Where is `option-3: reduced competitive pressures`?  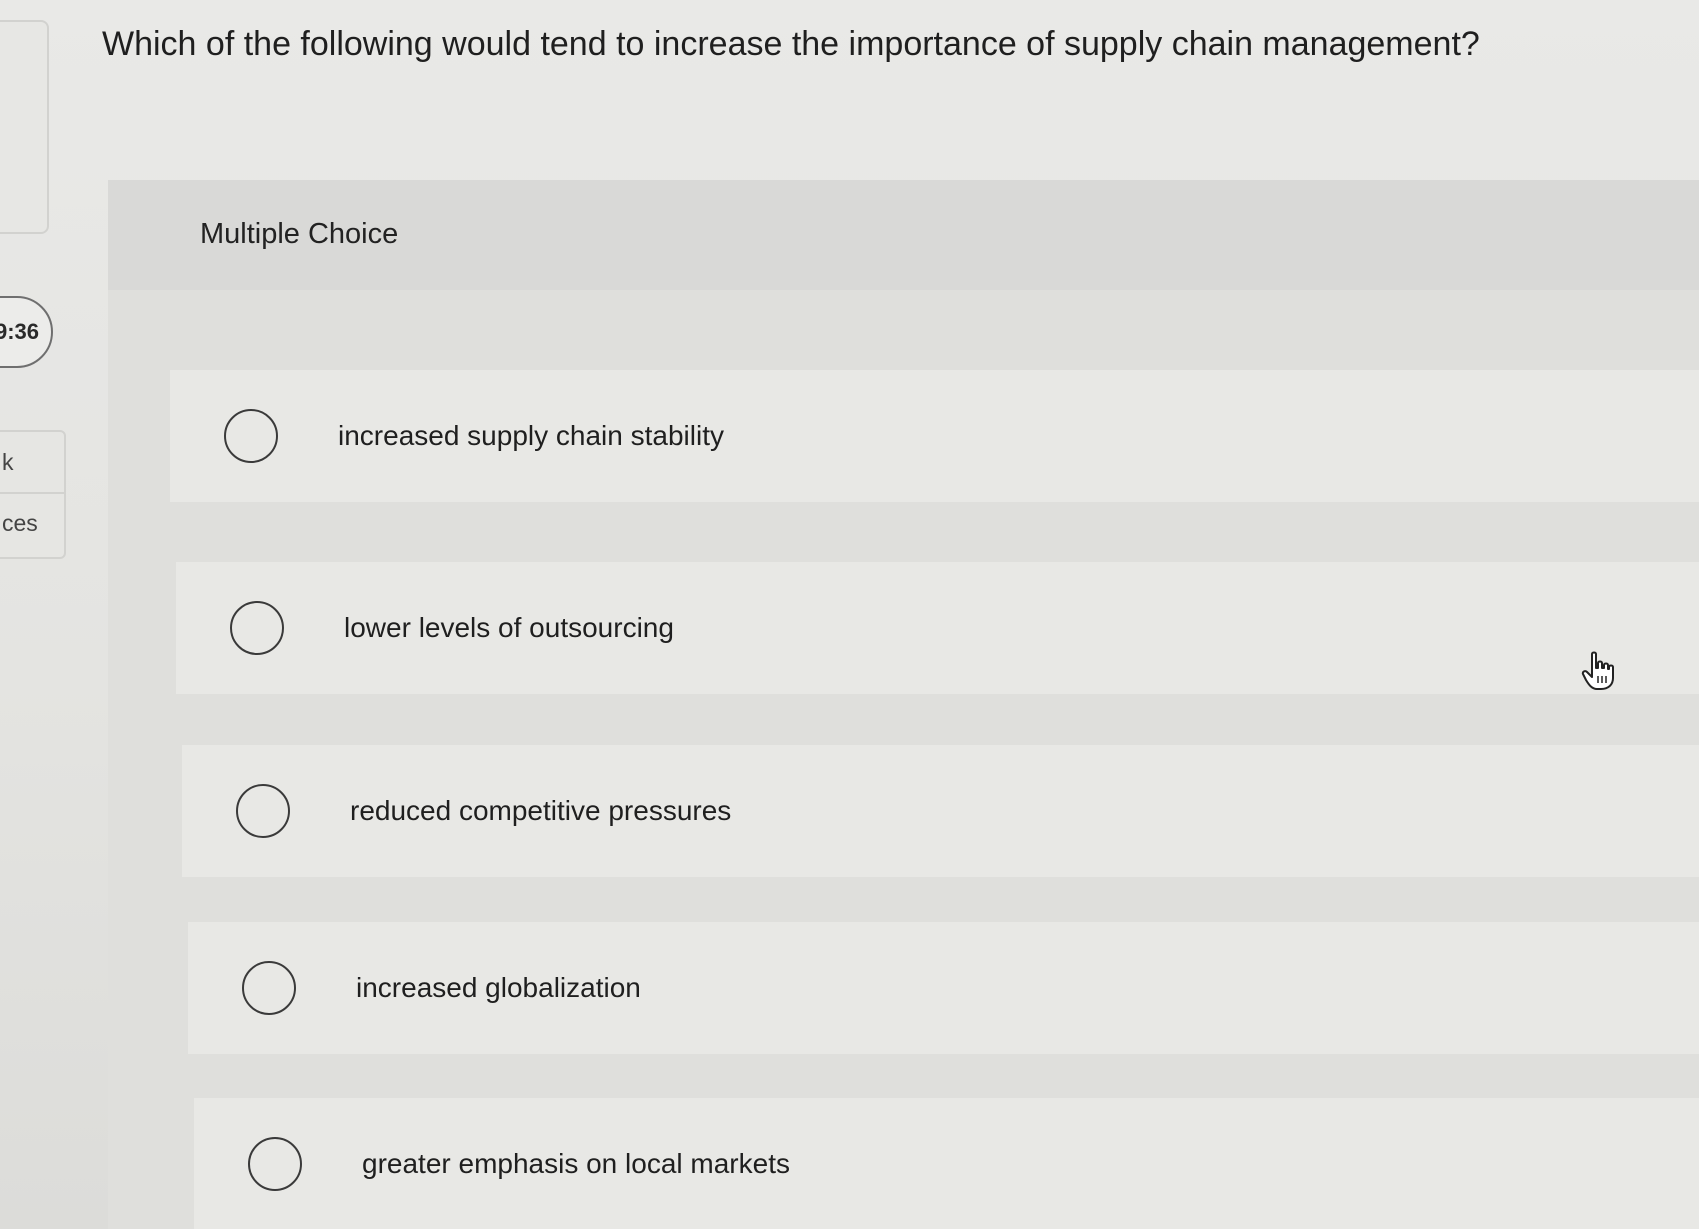 option-3: reduced competitive pressures is located at coordinates (940, 811).